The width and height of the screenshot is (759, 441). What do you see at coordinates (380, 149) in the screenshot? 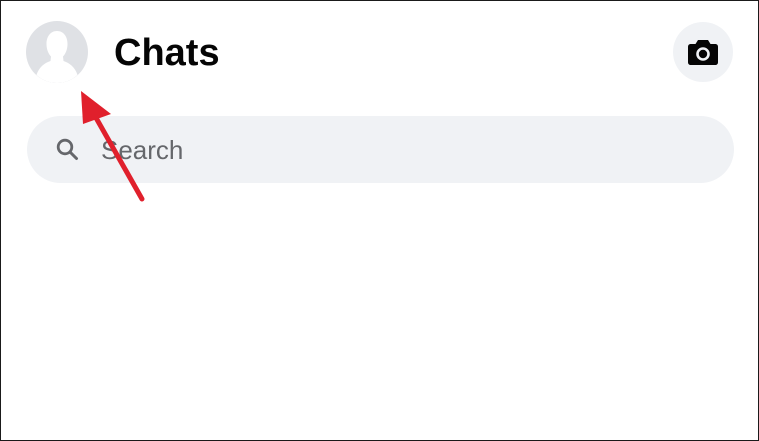
I see `search-bar: Search` at bounding box center [380, 149].